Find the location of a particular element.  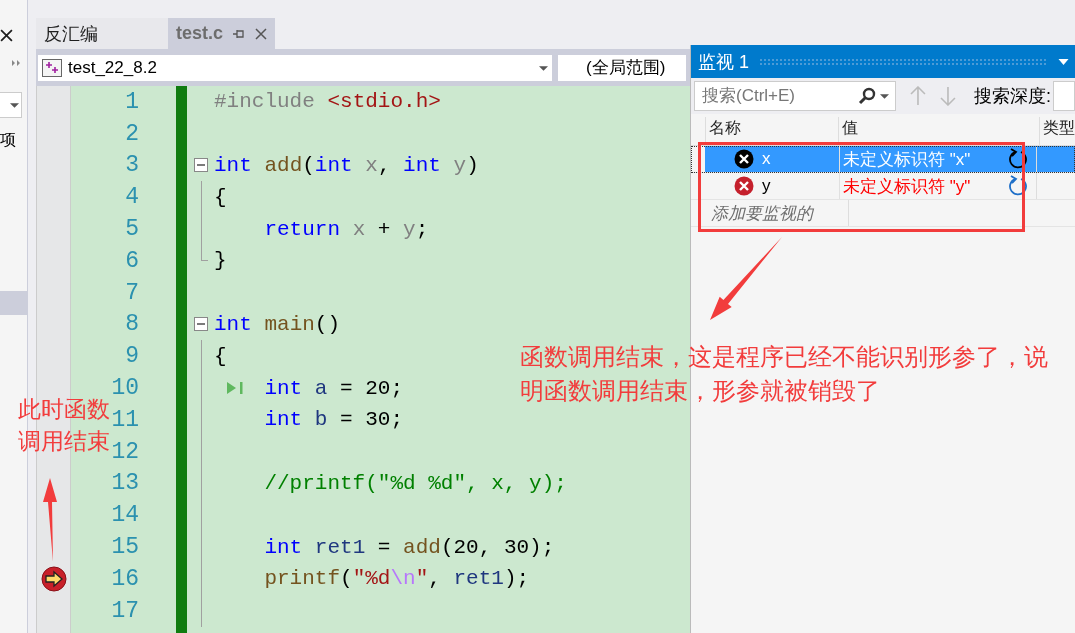

code-line: int add(int x, int y) is located at coordinates (346, 165).